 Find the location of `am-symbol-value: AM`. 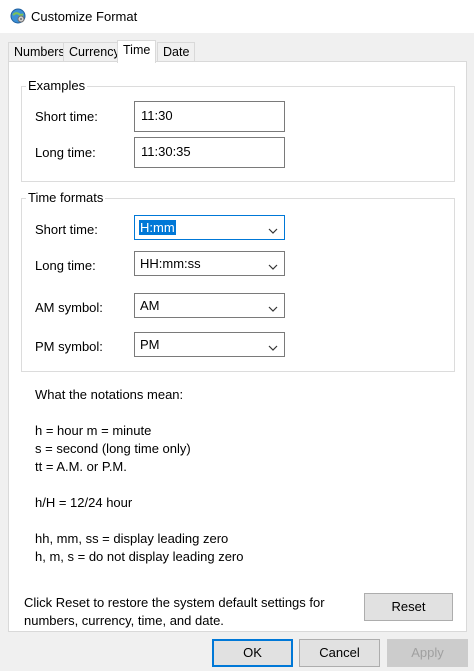

am-symbol-value: AM is located at coordinates (150, 305).